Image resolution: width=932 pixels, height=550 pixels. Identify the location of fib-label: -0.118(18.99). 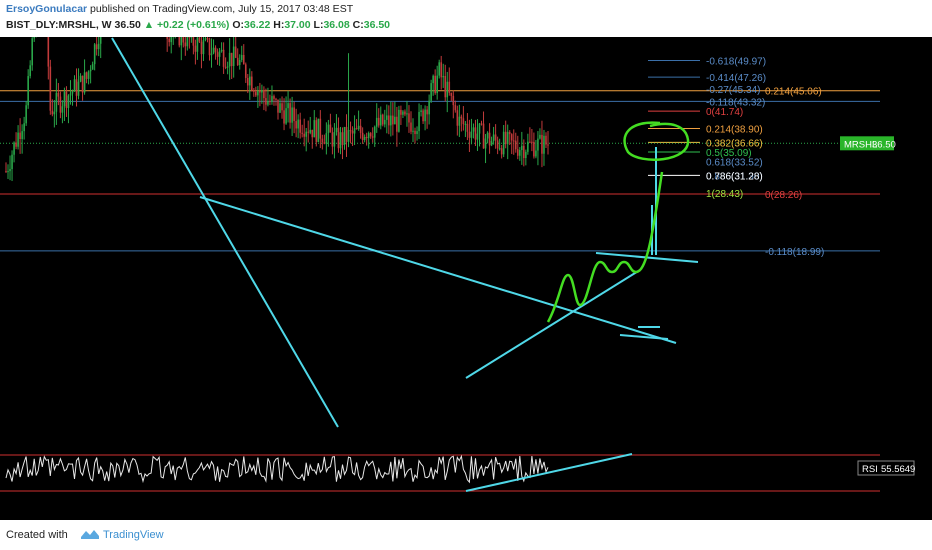
(794, 252).